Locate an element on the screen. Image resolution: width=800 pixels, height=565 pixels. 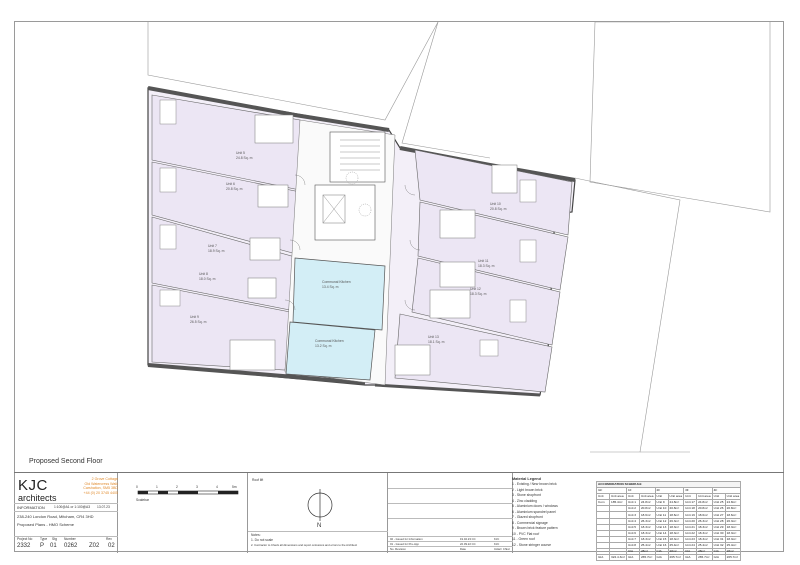
schedule-cell: Unit 30 is located at coordinates (718, 533).